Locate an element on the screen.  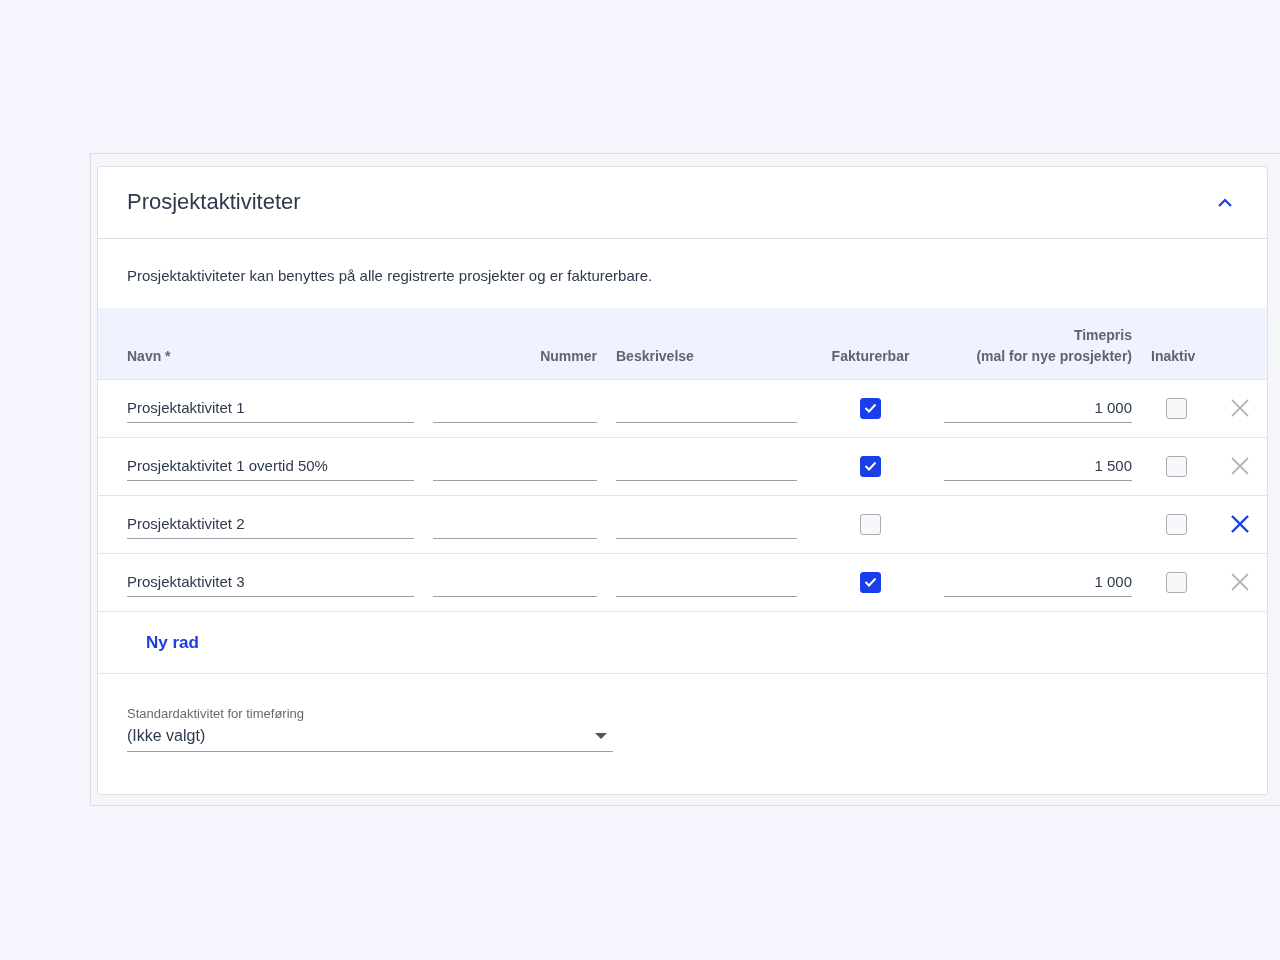
column-header: Beskrivelse is located at coordinates (655, 356).